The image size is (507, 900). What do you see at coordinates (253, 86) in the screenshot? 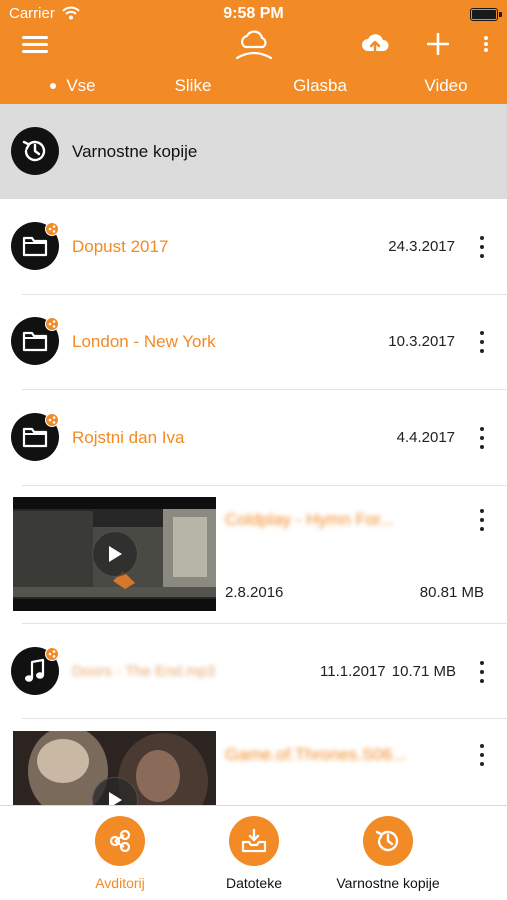
I see `filter-tabs: Vse Slike Glasba Video` at bounding box center [253, 86].